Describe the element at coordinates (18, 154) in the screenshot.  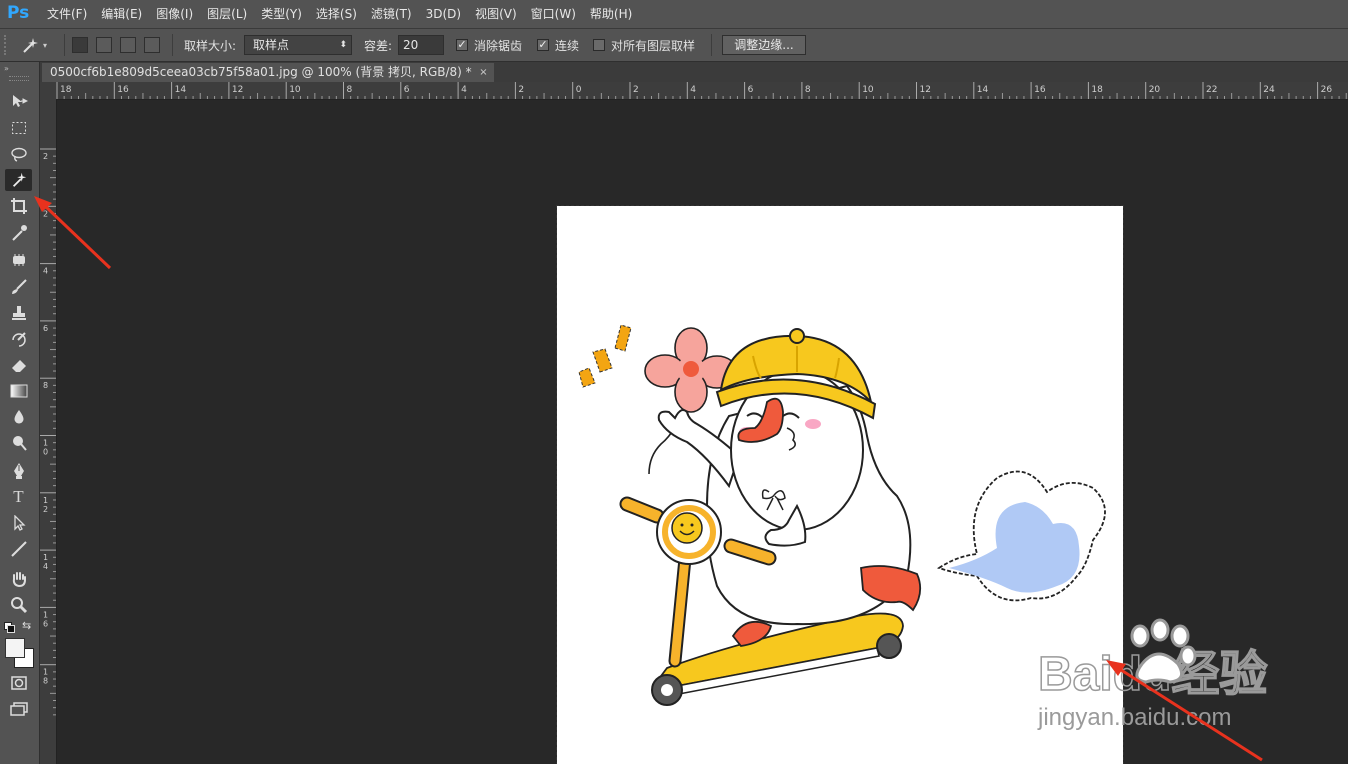
I see `lasso-icon` at that location.